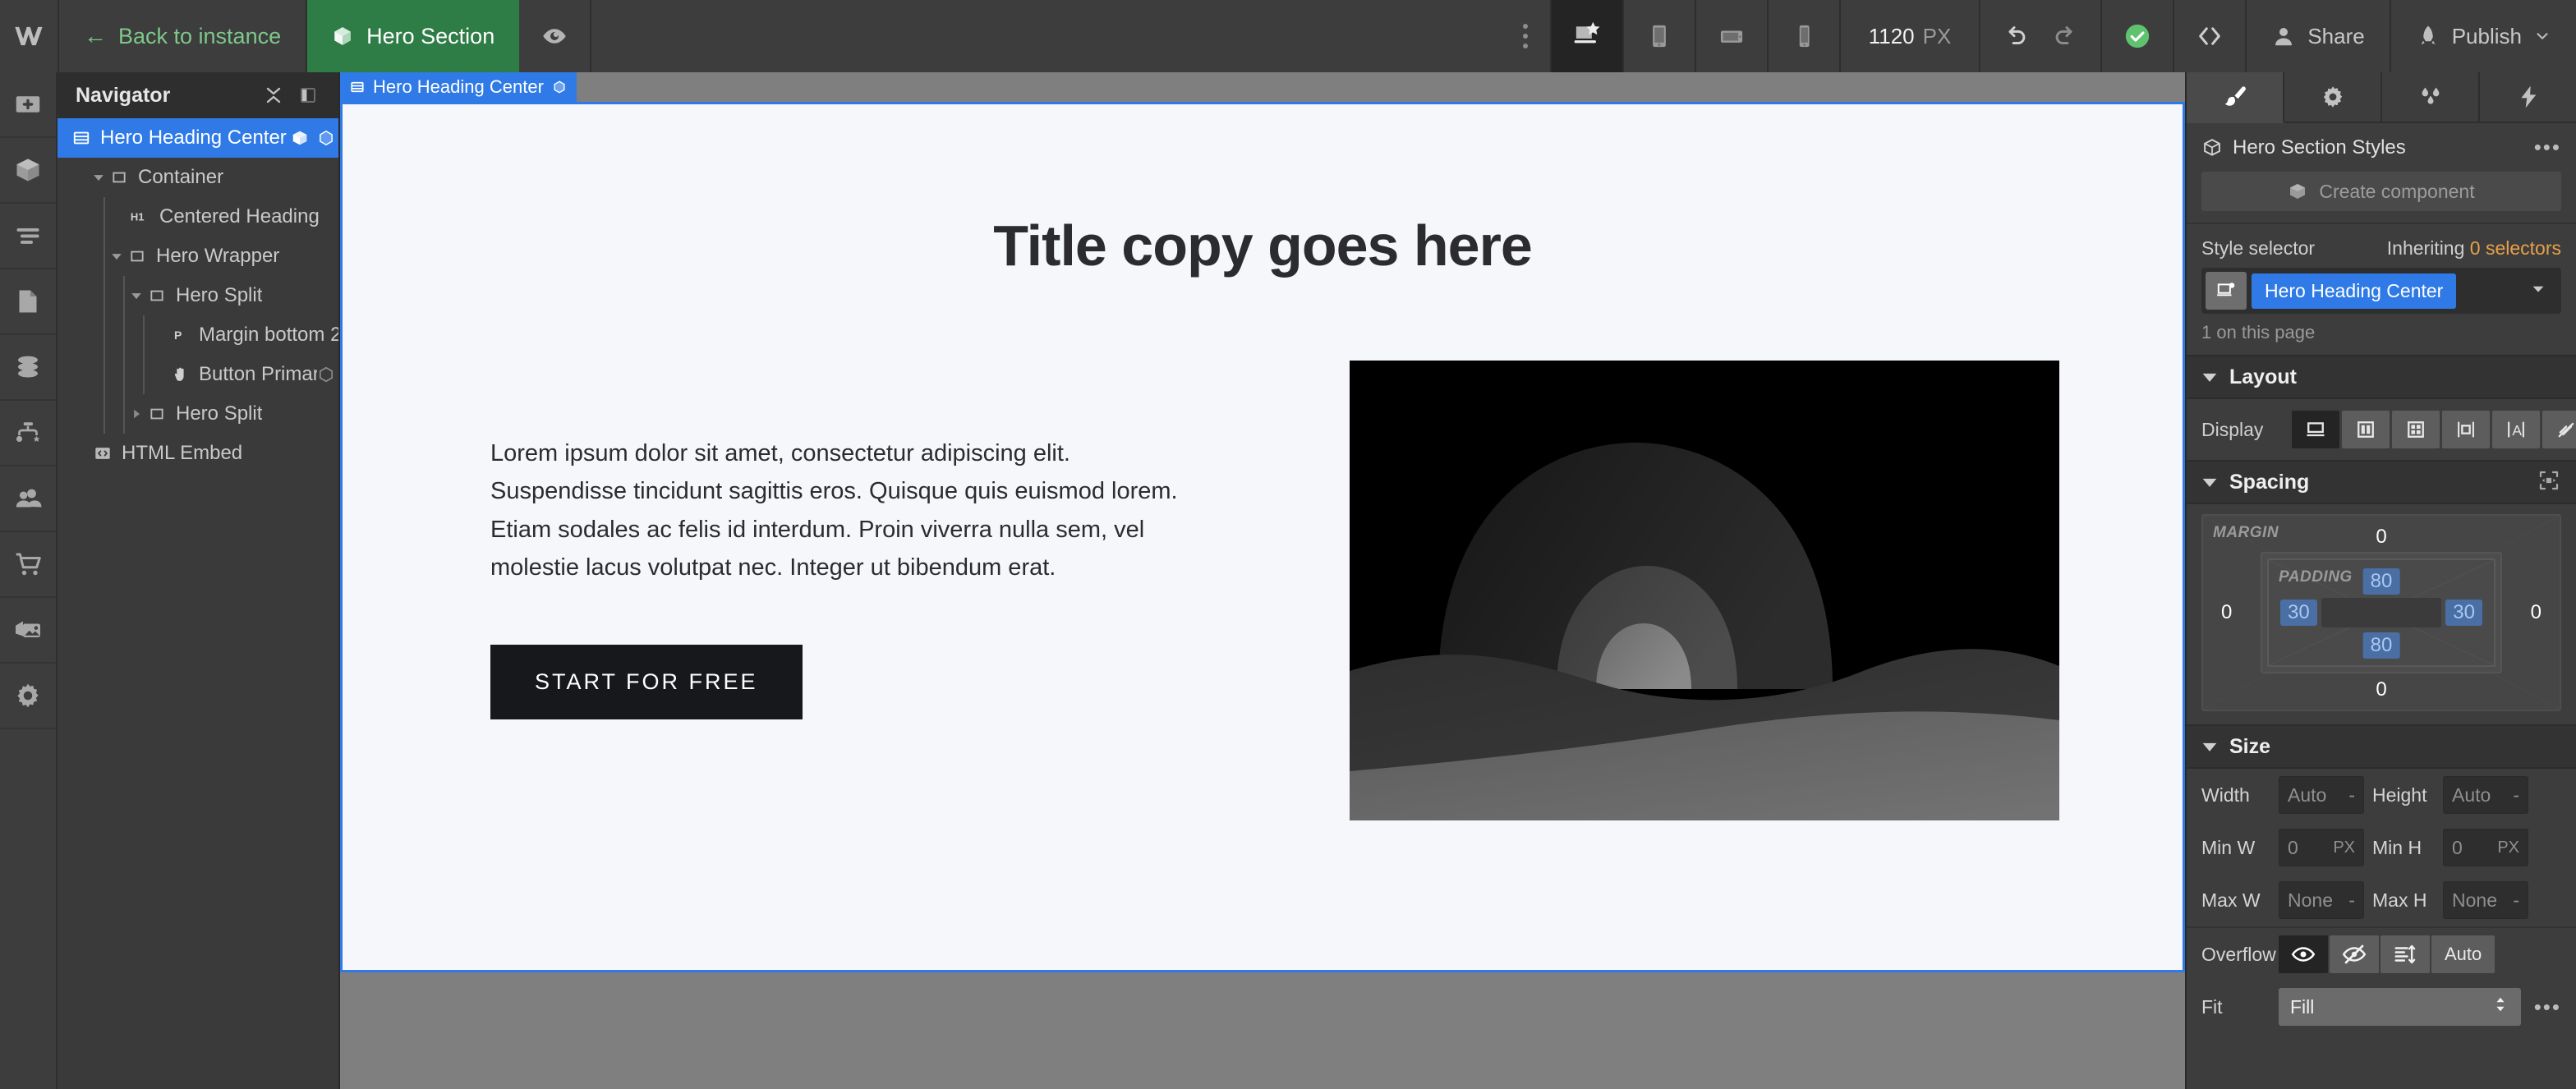 The height and width of the screenshot is (1089, 2576). I want to click on margin-bottom-value: 0, so click(2381, 689).